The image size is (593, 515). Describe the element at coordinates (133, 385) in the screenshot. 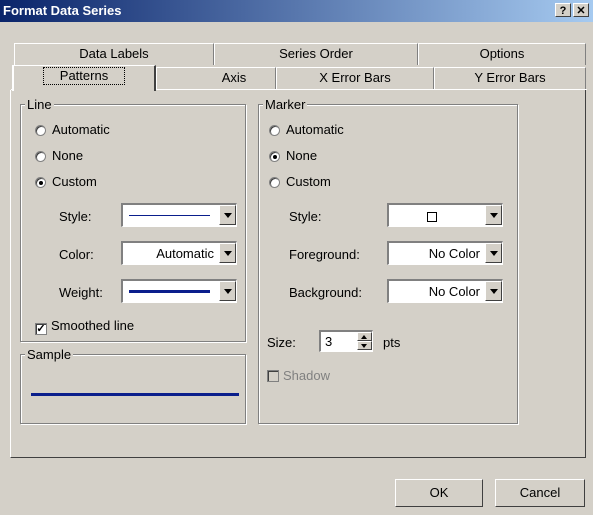

I see `sample-group: Sample` at that location.